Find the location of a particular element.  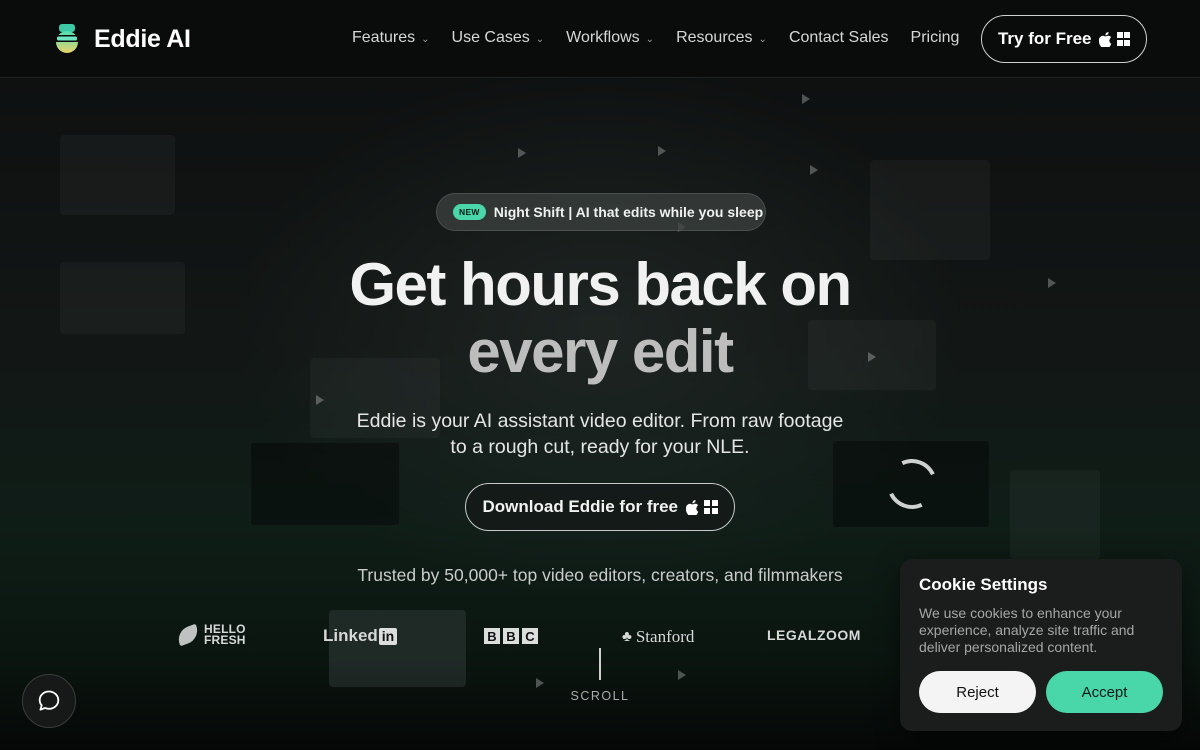

hellofresh-text: HELLO FRESH is located at coordinates (225, 635).